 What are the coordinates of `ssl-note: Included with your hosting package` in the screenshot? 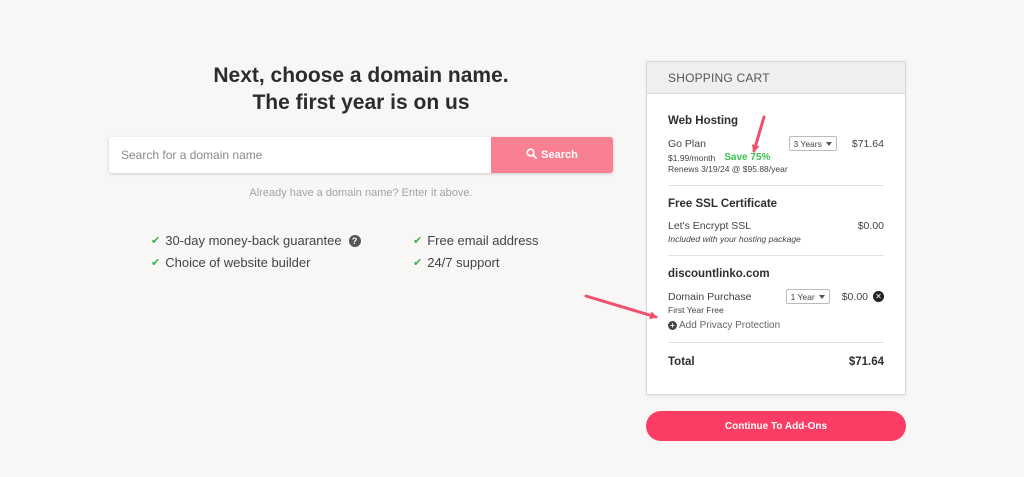 It's located at (734, 239).